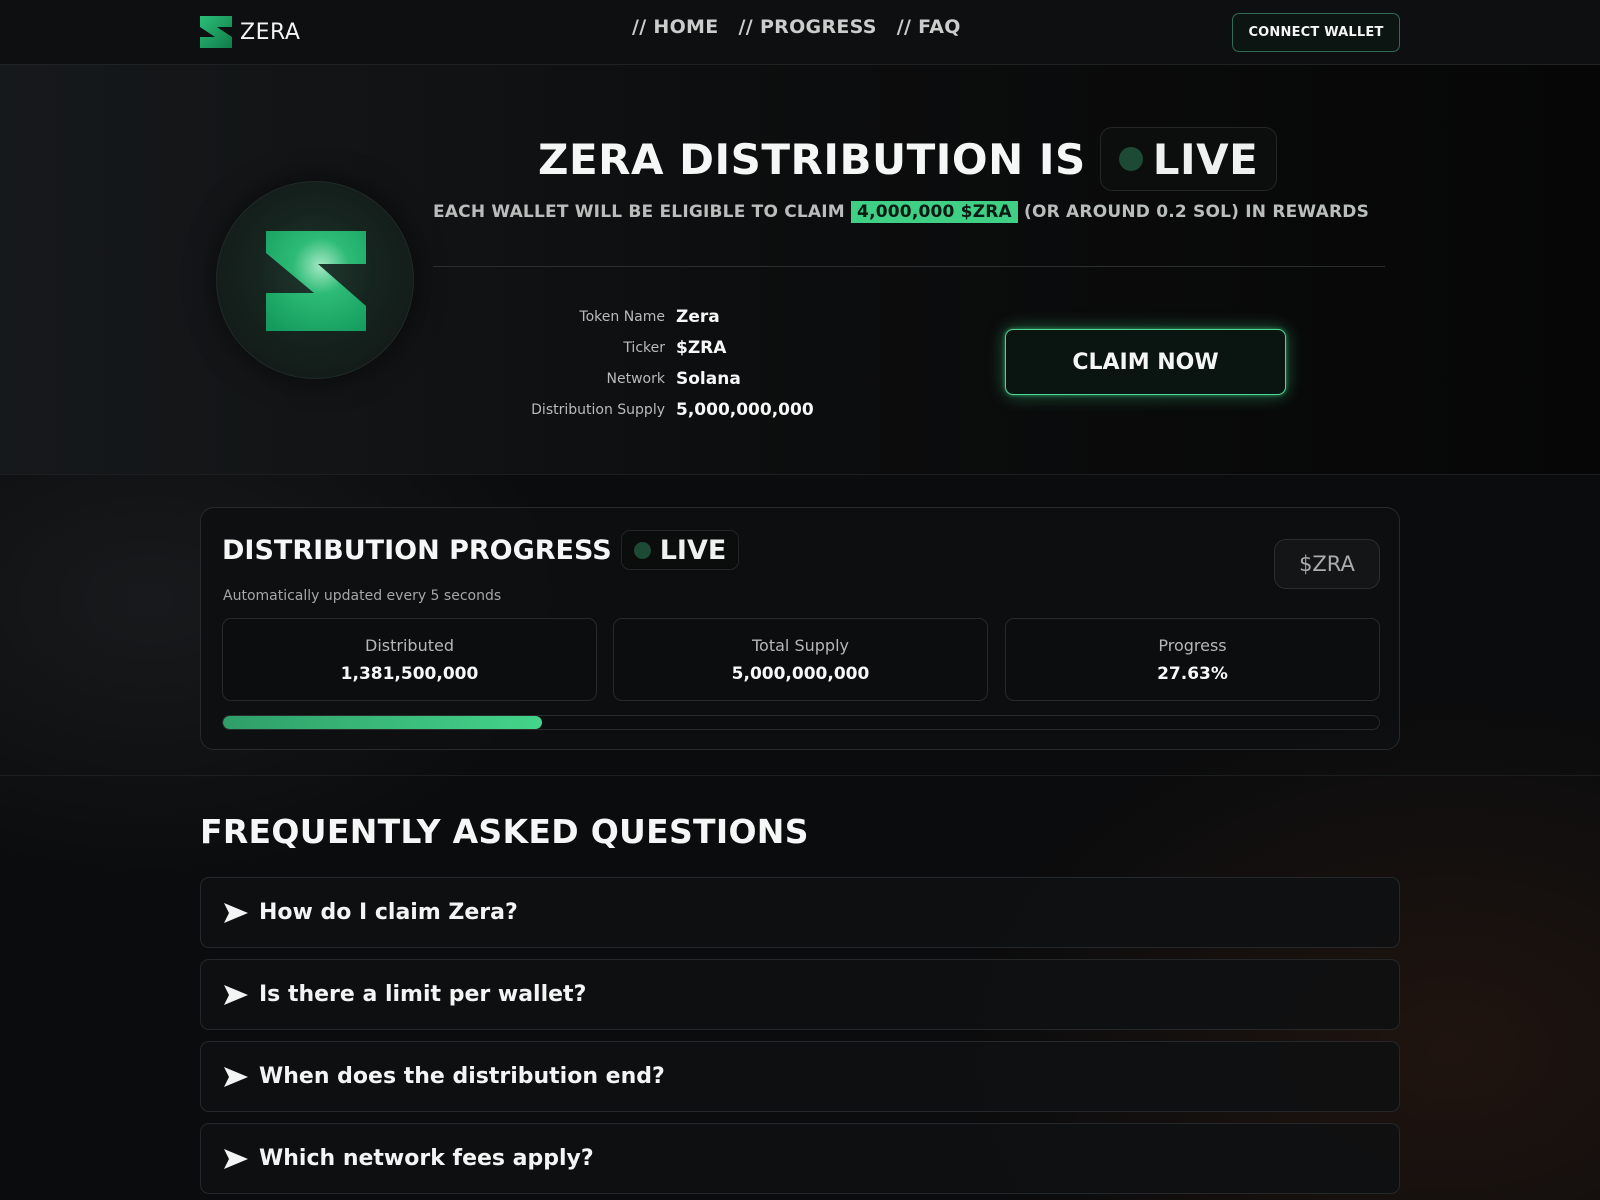  Describe the element at coordinates (1197, 212) in the screenshot. I see `hero-subtitle-after: (OR AROUND 0.2 SOL) IN REWARDS` at that location.